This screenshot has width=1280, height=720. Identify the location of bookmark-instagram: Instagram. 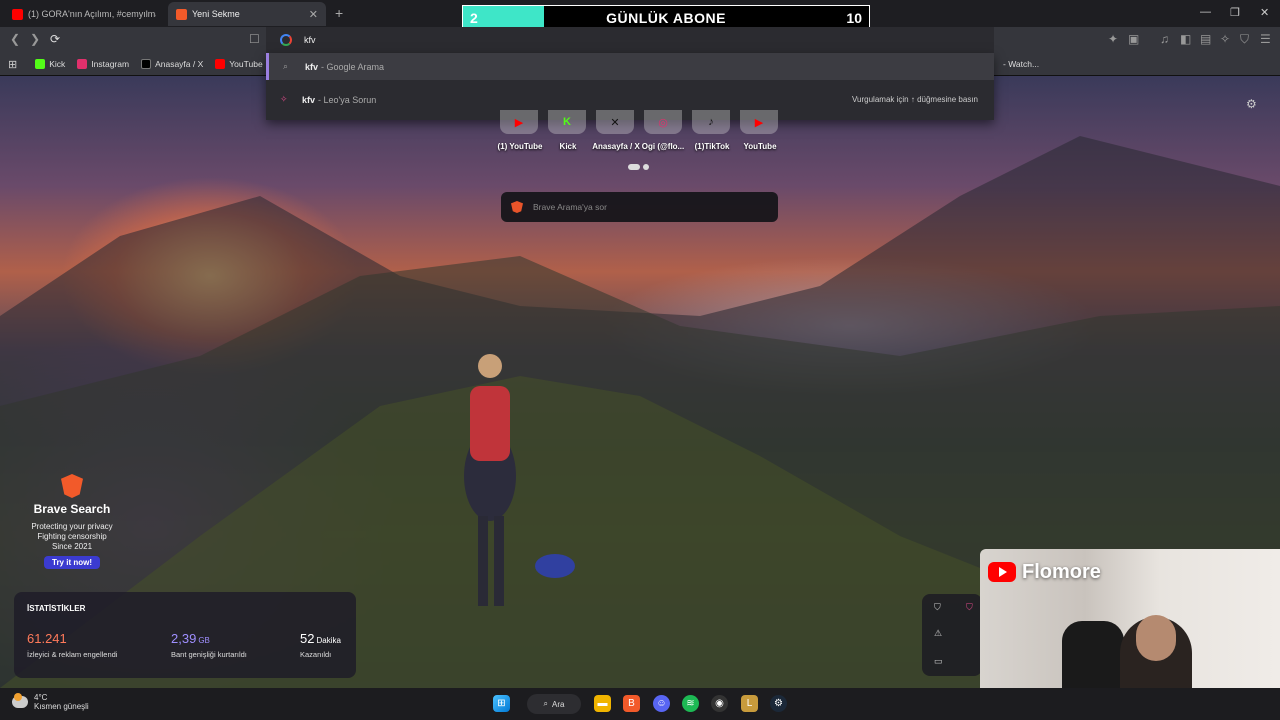
(103, 64).